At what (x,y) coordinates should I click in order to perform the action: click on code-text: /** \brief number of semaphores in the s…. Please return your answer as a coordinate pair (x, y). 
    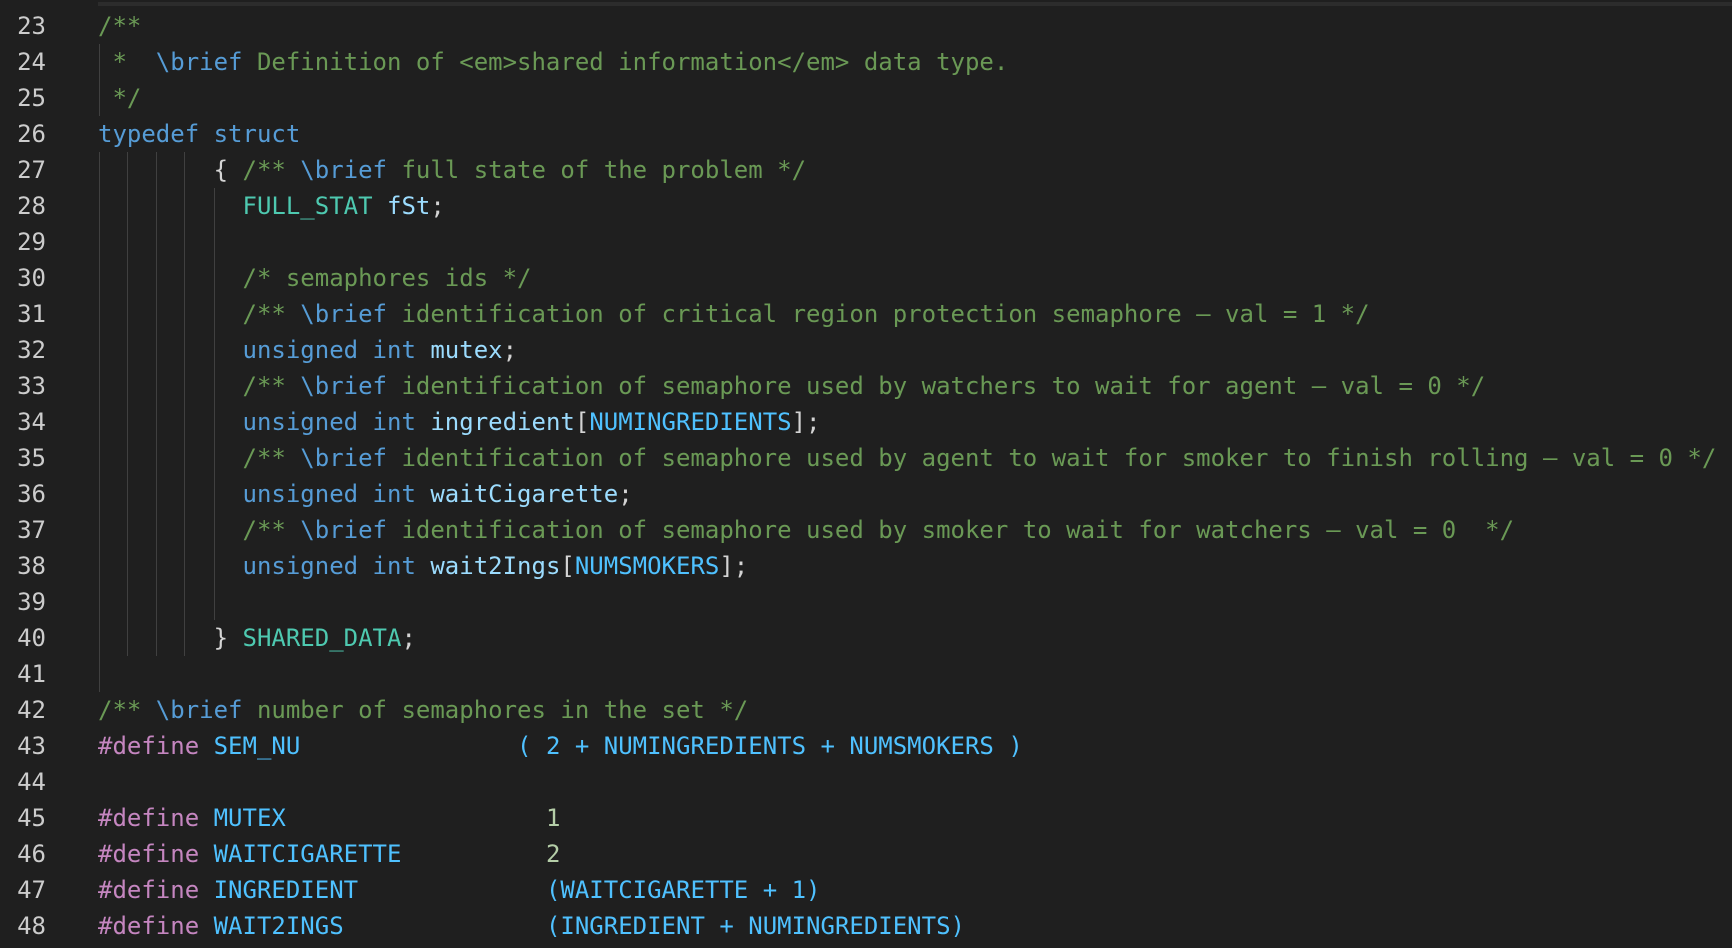
    Looking at the image, I should click on (423, 710).